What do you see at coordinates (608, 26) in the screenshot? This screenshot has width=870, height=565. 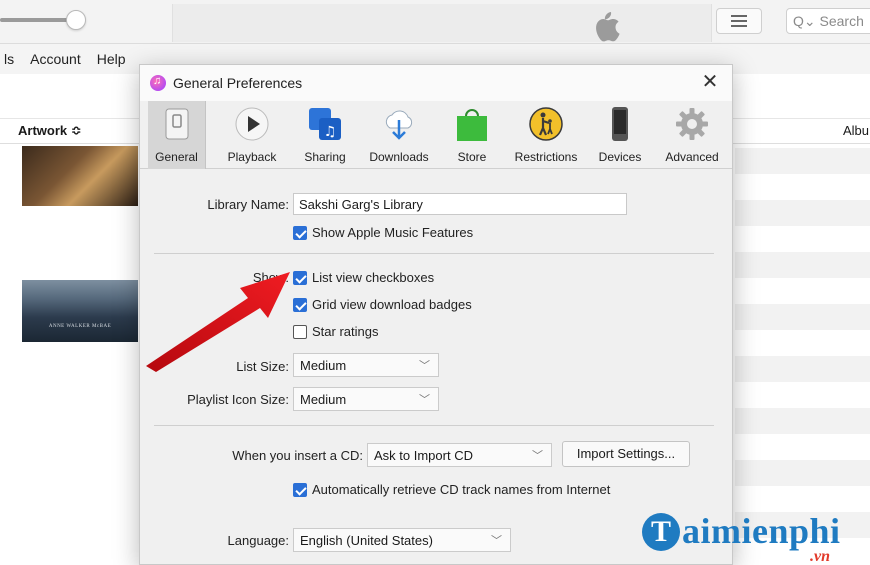 I see `apple-logo-icon` at bounding box center [608, 26].